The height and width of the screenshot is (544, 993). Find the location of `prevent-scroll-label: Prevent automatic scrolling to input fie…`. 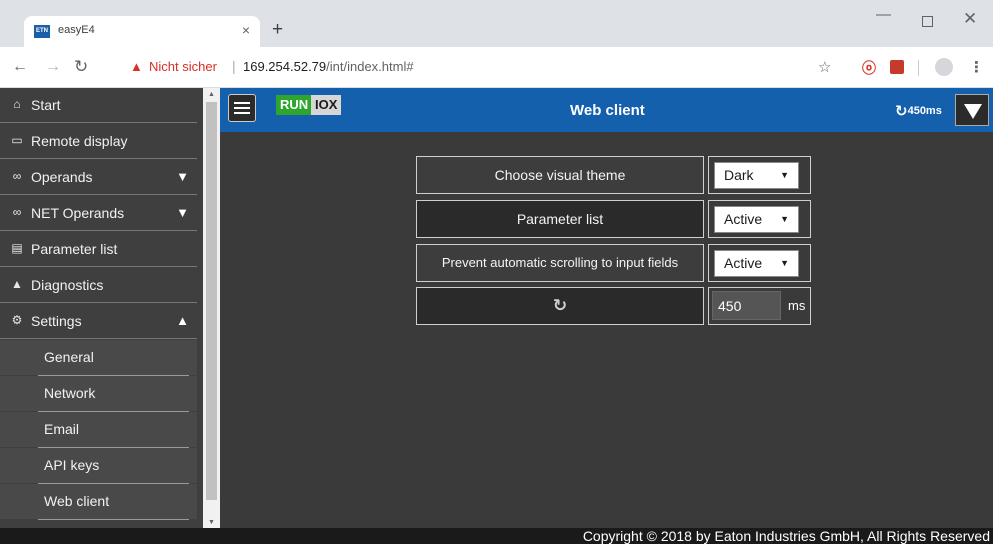

prevent-scroll-label: Prevent automatic scrolling to input fie… is located at coordinates (560, 263).